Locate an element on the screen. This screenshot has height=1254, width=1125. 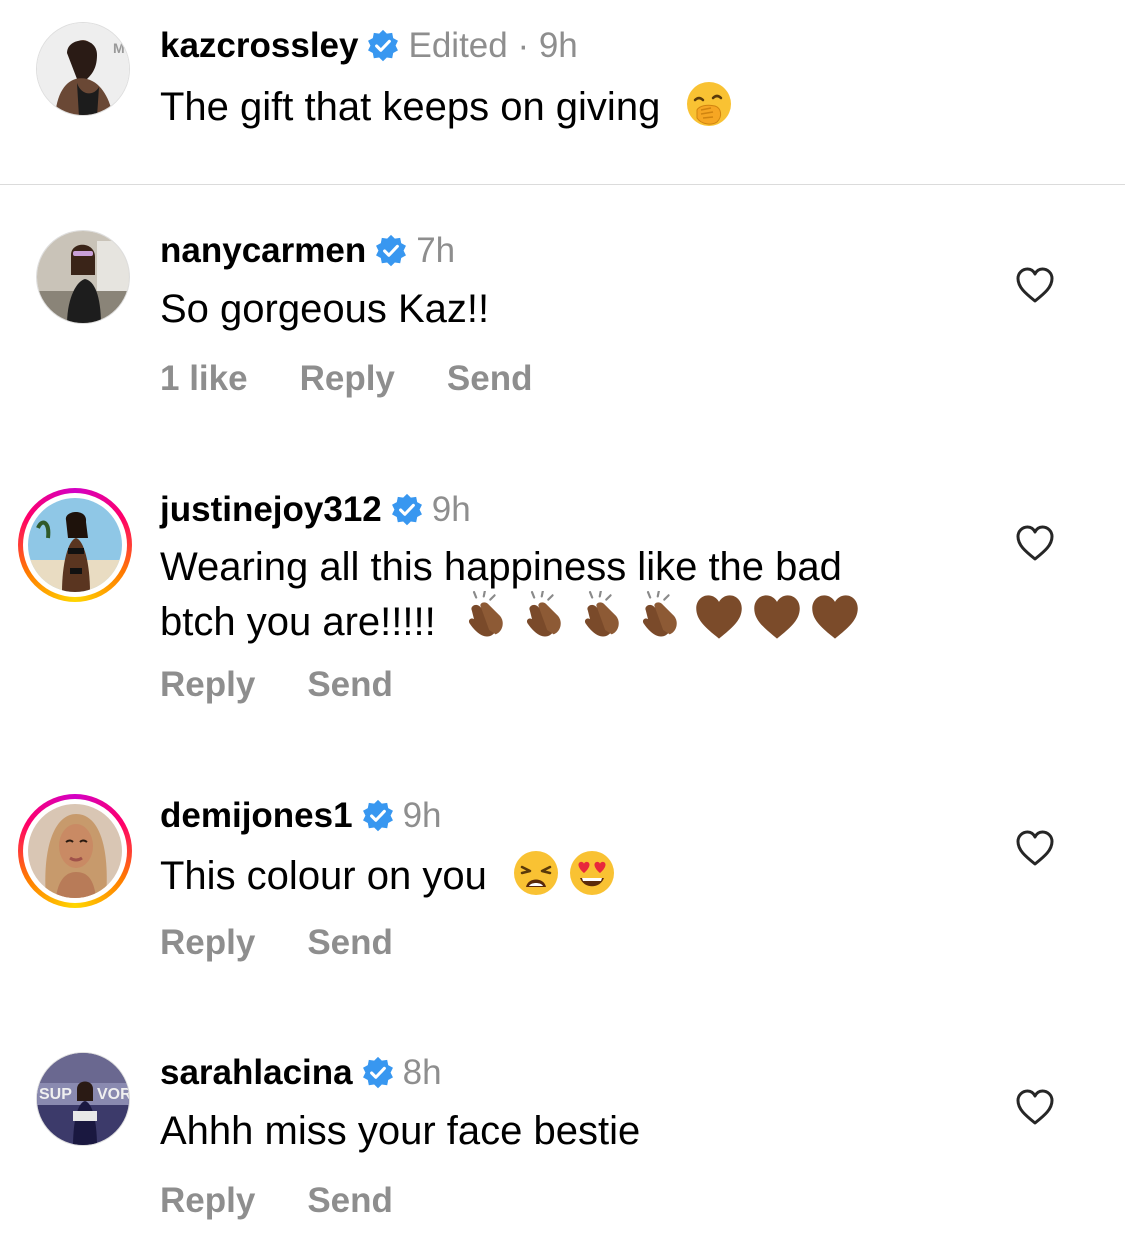
comment-text: This colour on you is located at coordinates (388, 878).